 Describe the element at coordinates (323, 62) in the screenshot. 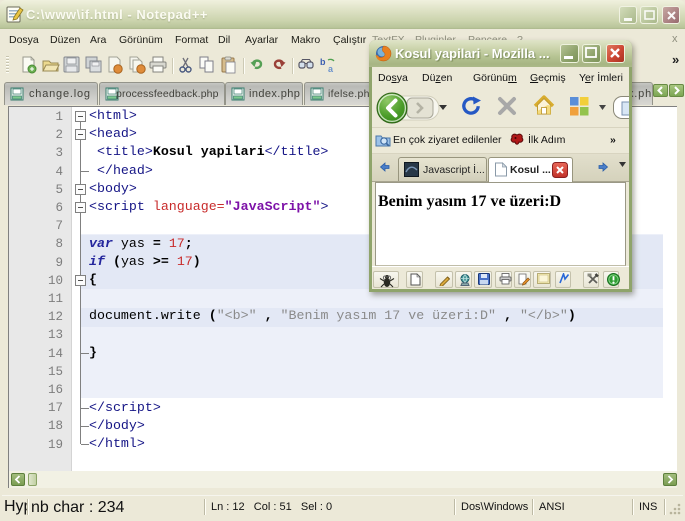

I see `svg-text: b` at that location.